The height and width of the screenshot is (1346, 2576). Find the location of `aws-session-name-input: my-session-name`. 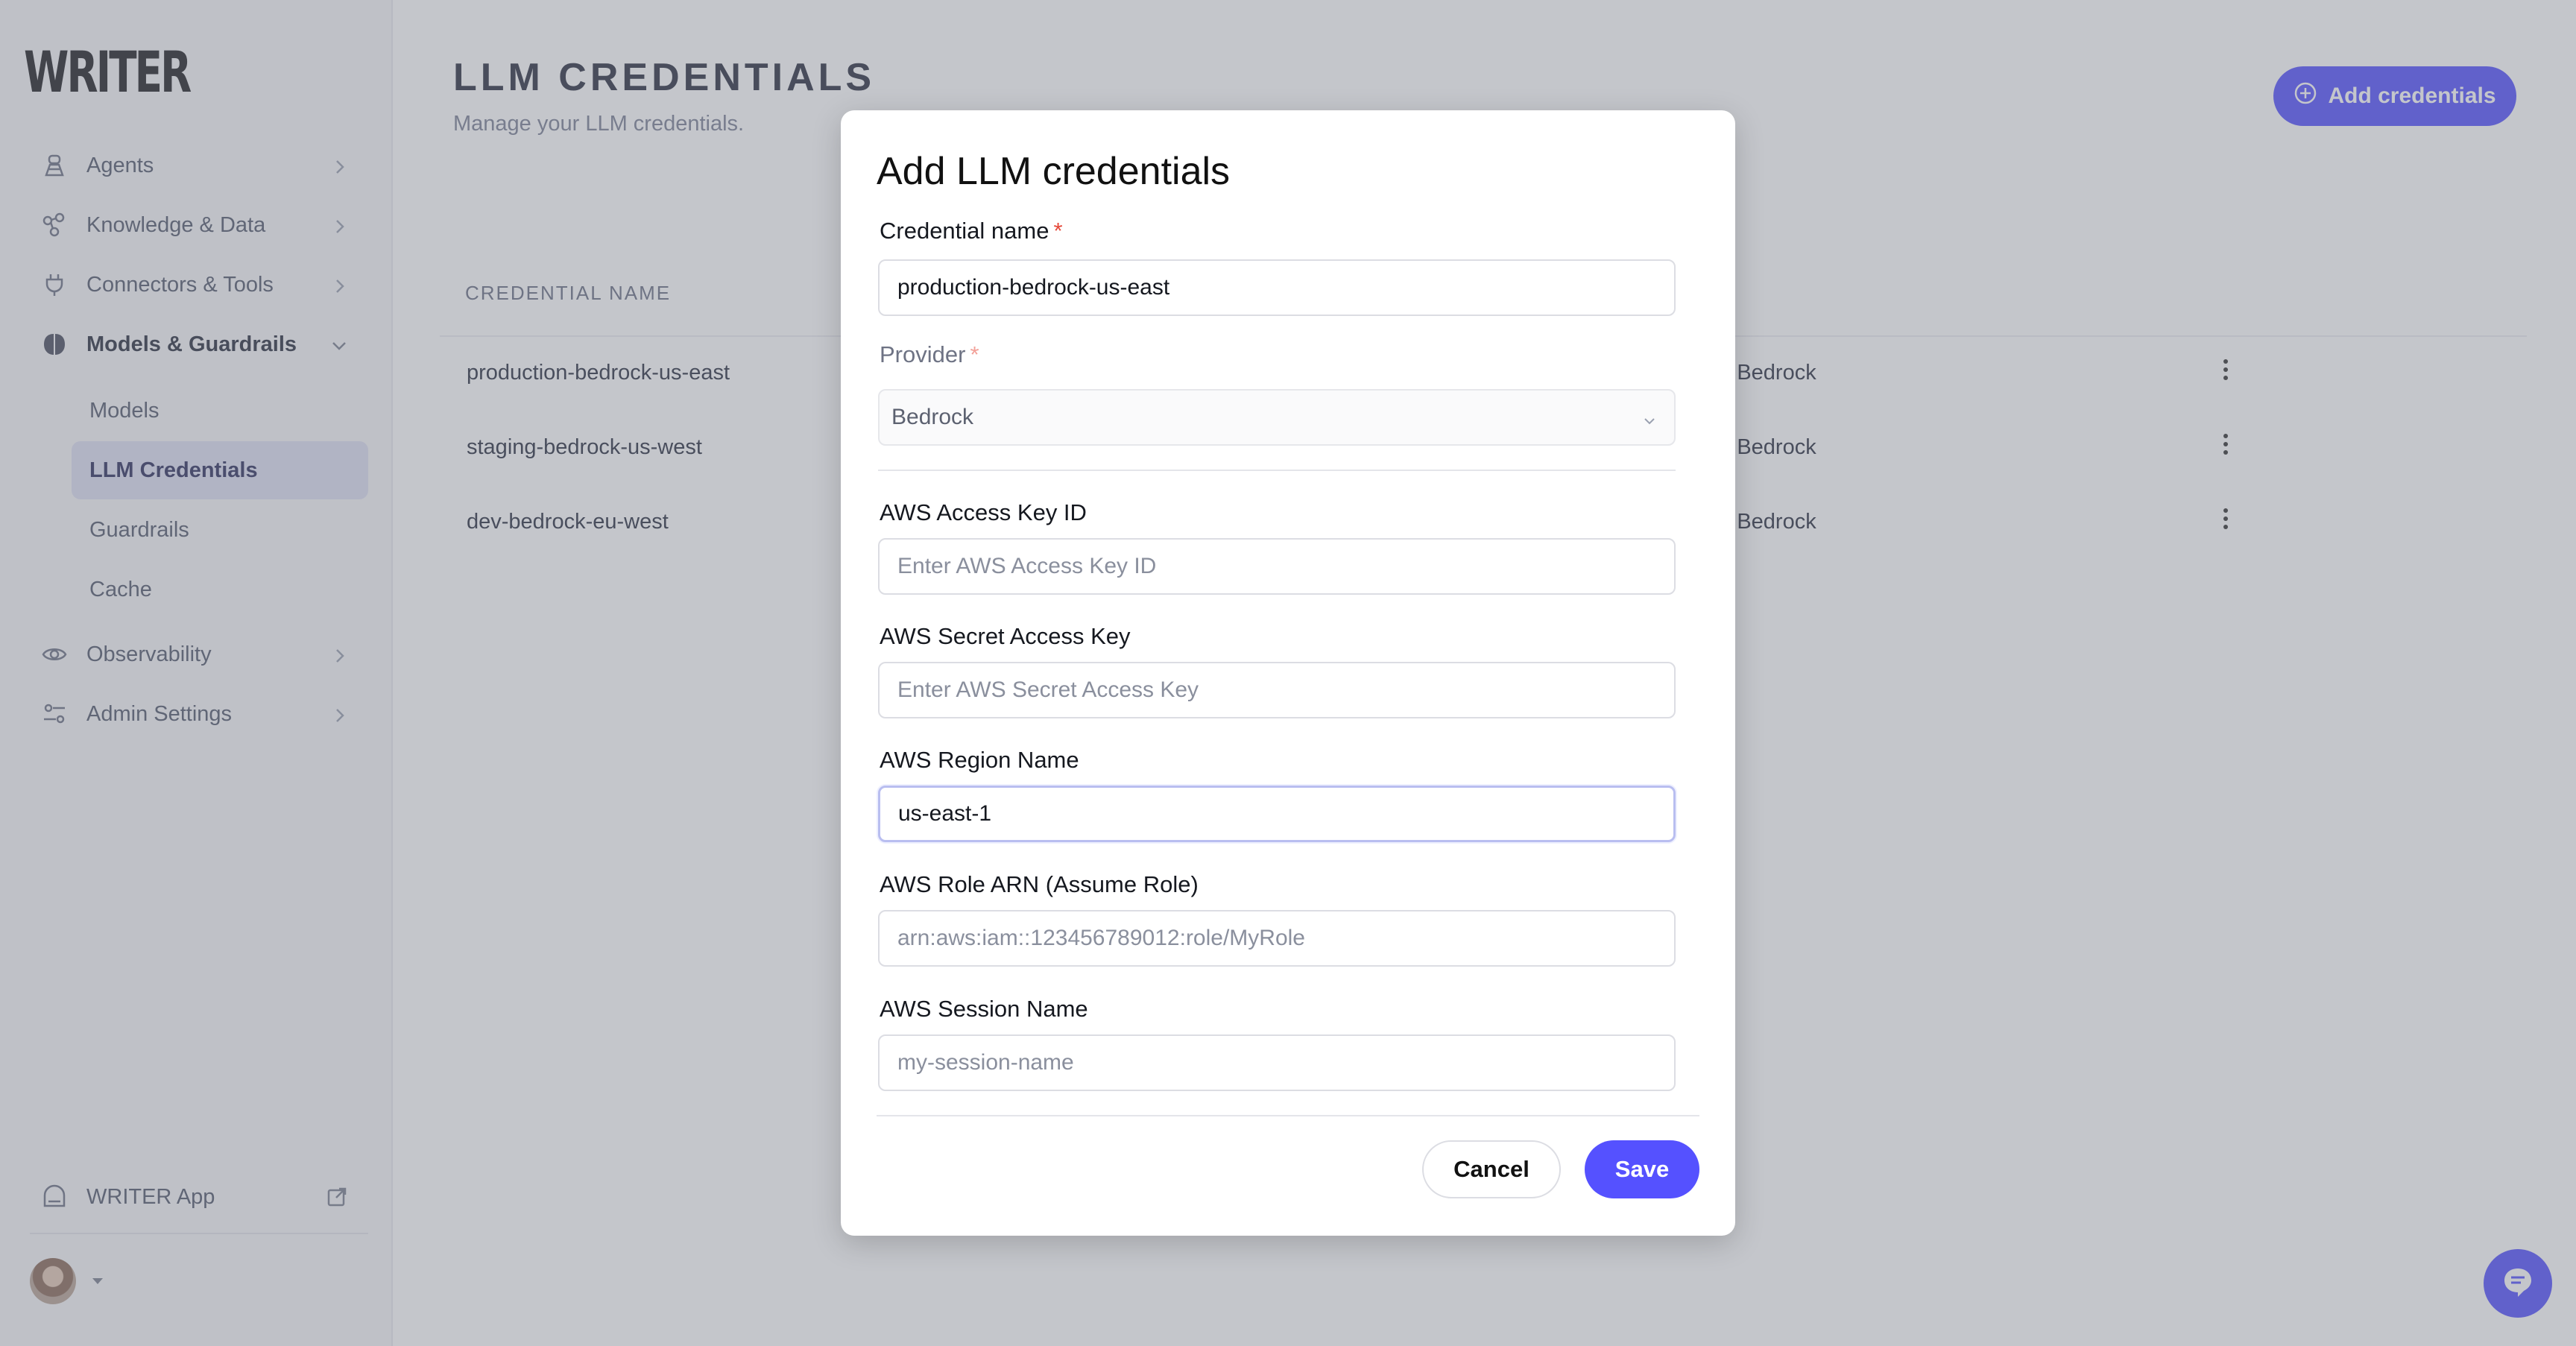

aws-session-name-input: my-session-name is located at coordinates (1277, 1062).